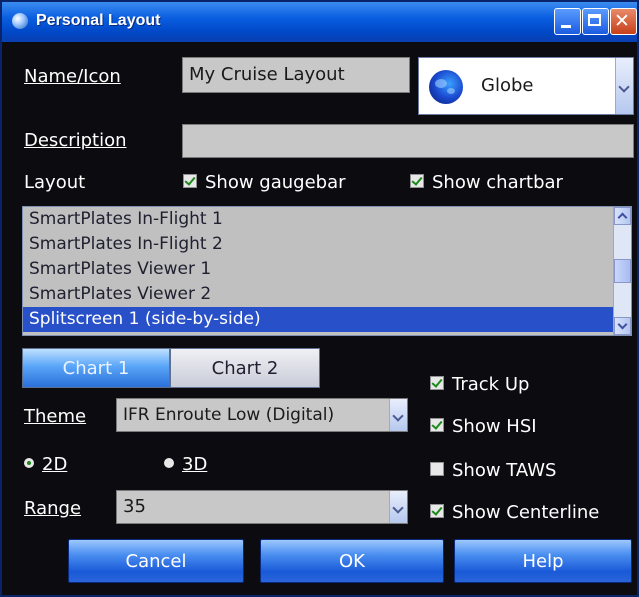 The height and width of the screenshot is (597, 639). I want to click on name-label: Name/Icon, so click(72, 76).